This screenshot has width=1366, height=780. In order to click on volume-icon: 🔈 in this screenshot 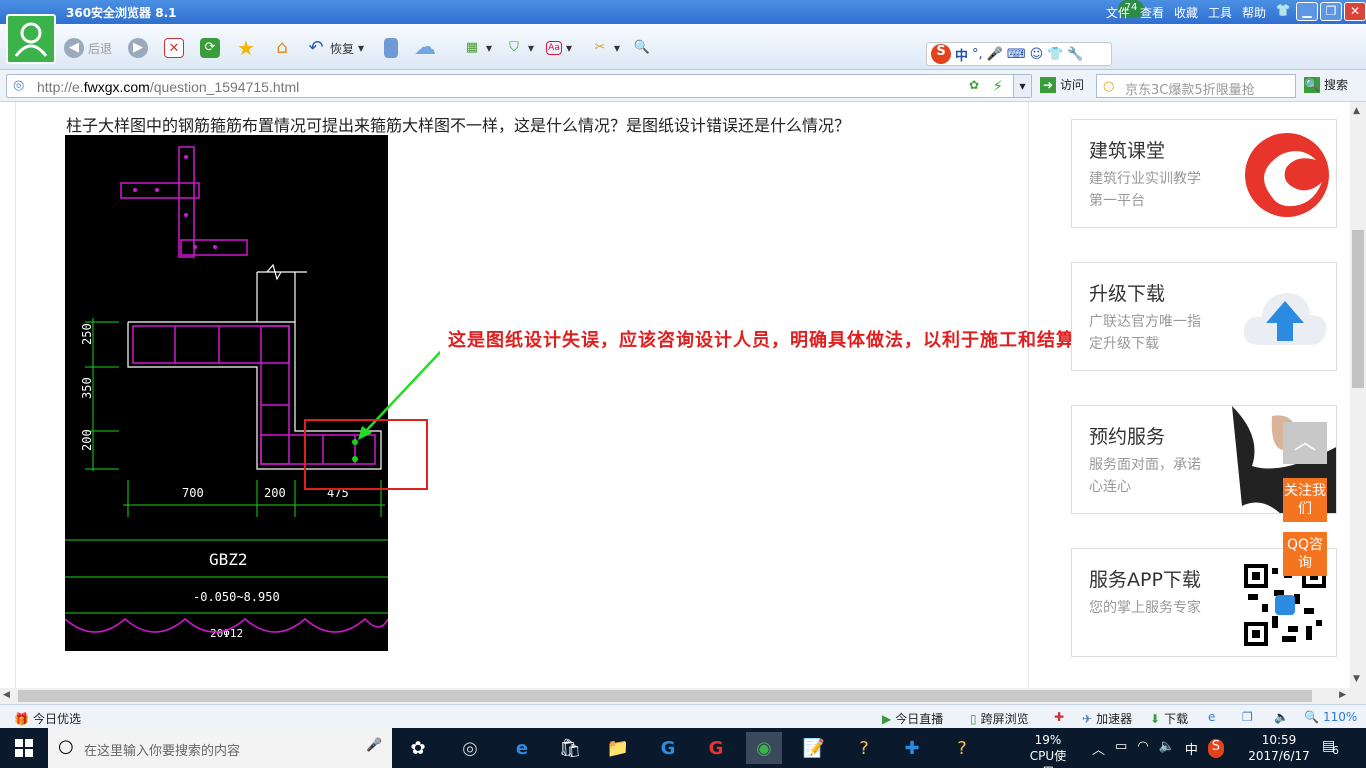, I will do `click(1167, 748)`.